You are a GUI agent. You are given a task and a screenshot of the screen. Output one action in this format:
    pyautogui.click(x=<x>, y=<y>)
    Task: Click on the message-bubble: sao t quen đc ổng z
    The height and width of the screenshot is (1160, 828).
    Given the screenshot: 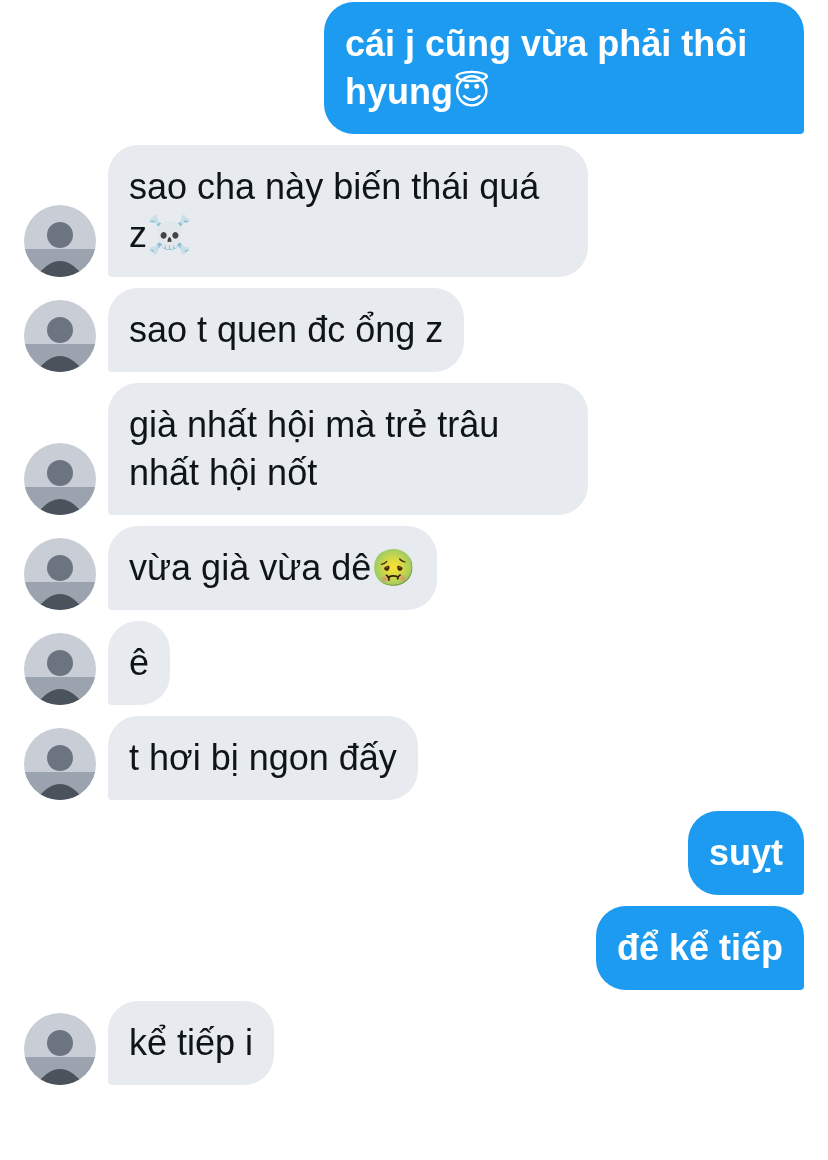 What is the action you would take?
    pyautogui.click(x=286, y=330)
    